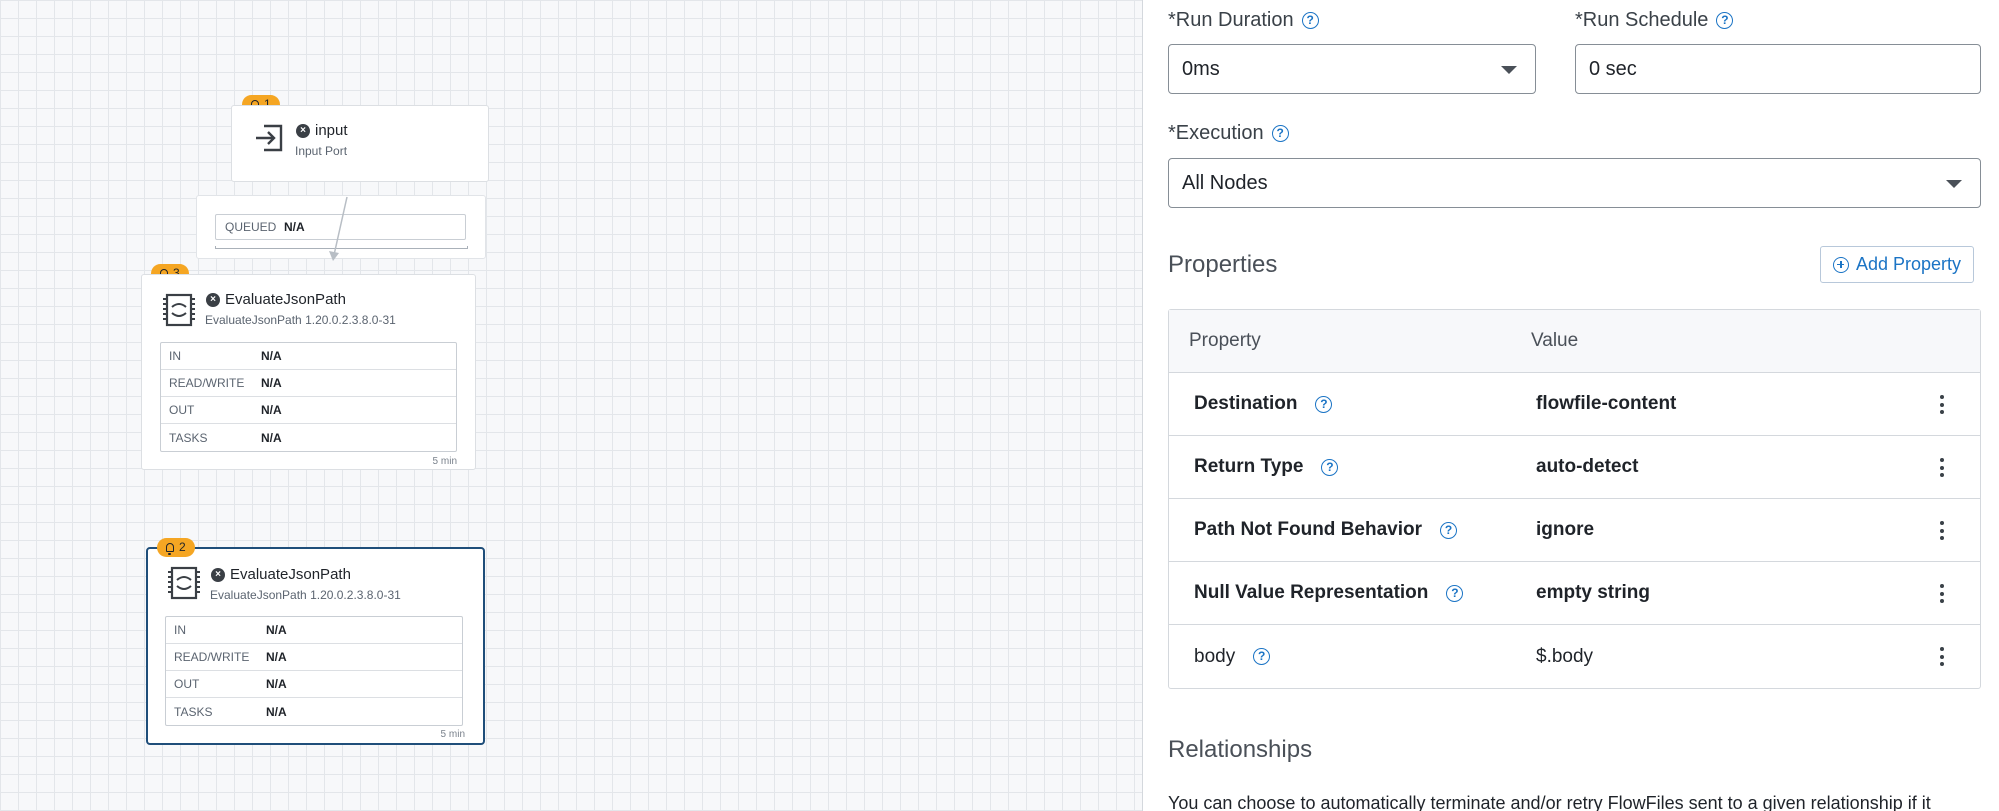  Describe the element at coordinates (1249, 466) in the screenshot. I see `property-name: Return Type` at that location.